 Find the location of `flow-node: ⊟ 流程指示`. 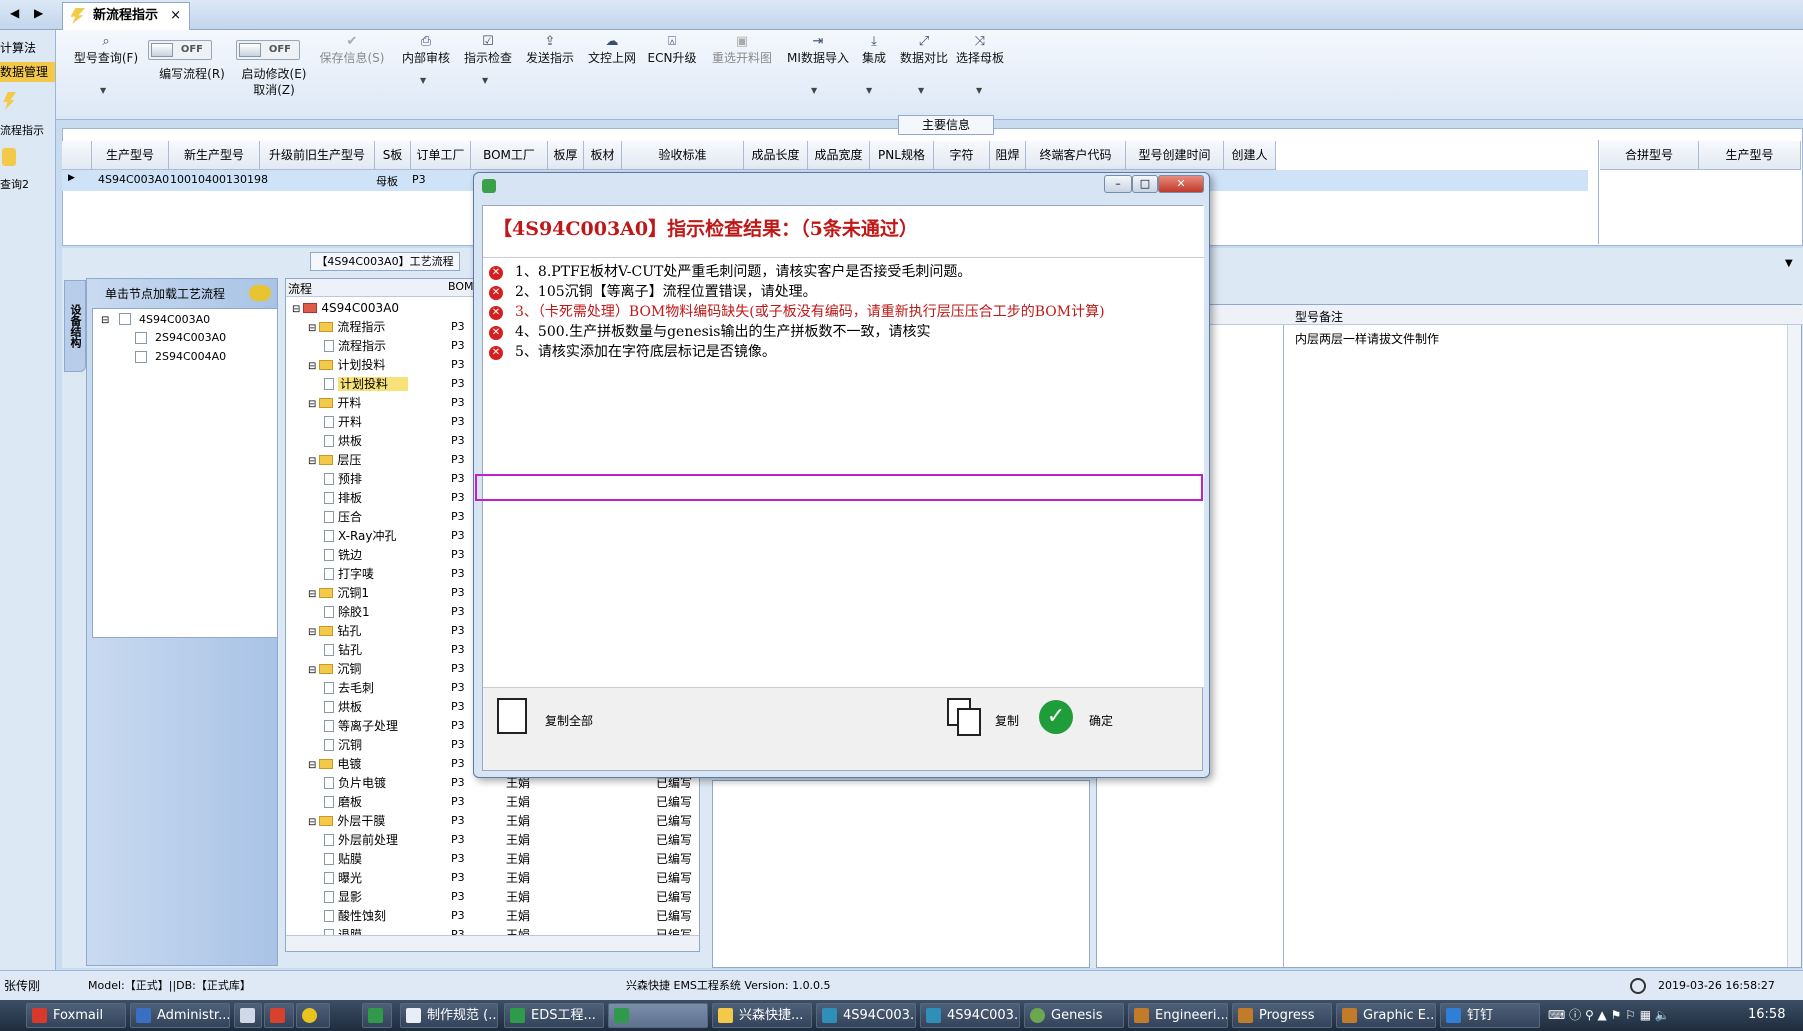

flow-node: ⊟ 流程指示 is located at coordinates (346, 327).